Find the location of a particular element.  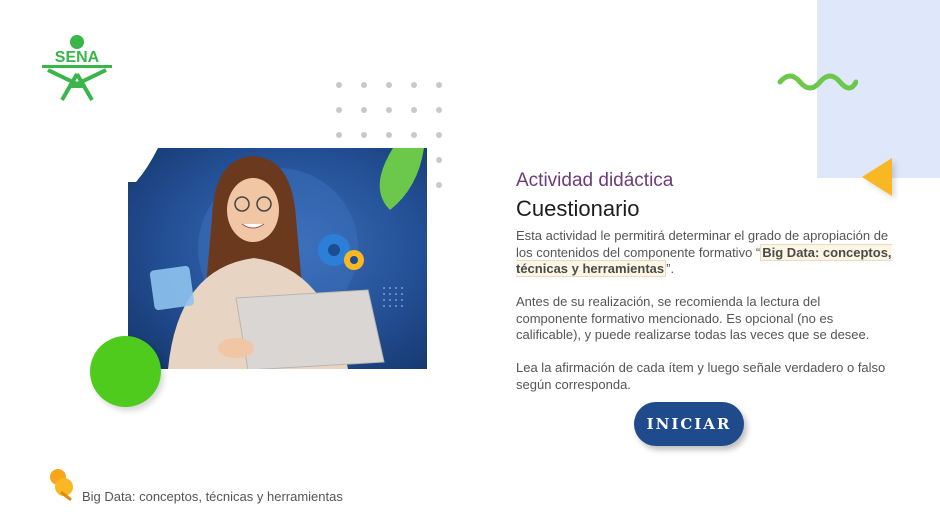

pin-icon is located at coordinates (61, 485).